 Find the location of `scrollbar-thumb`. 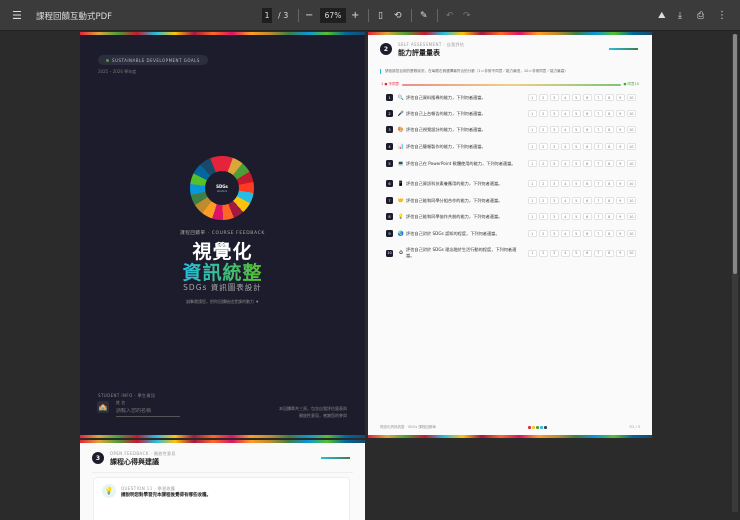

scrollbar-thumb is located at coordinates (735, 154).